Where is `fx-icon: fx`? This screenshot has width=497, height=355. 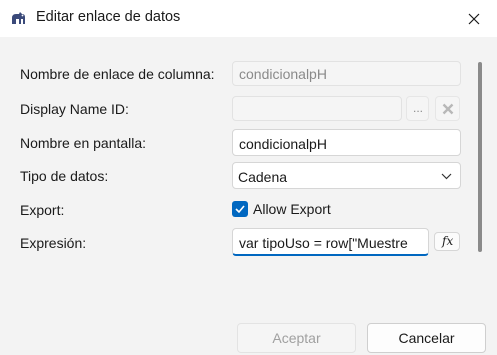
fx-icon: fx is located at coordinates (448, 241).